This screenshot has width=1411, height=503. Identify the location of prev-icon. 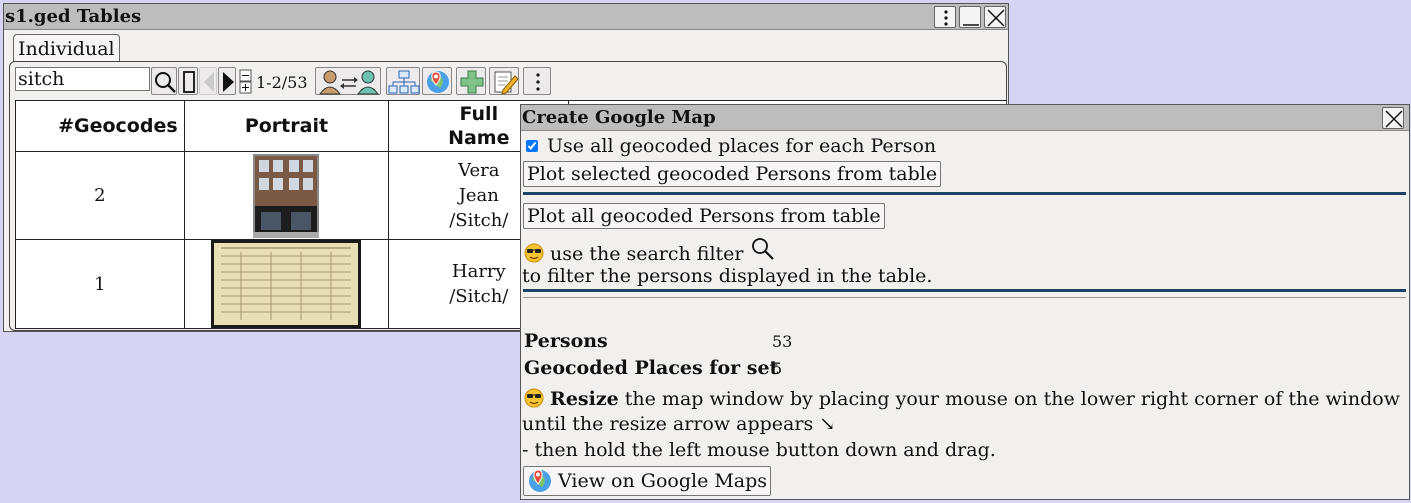
(209, 82).